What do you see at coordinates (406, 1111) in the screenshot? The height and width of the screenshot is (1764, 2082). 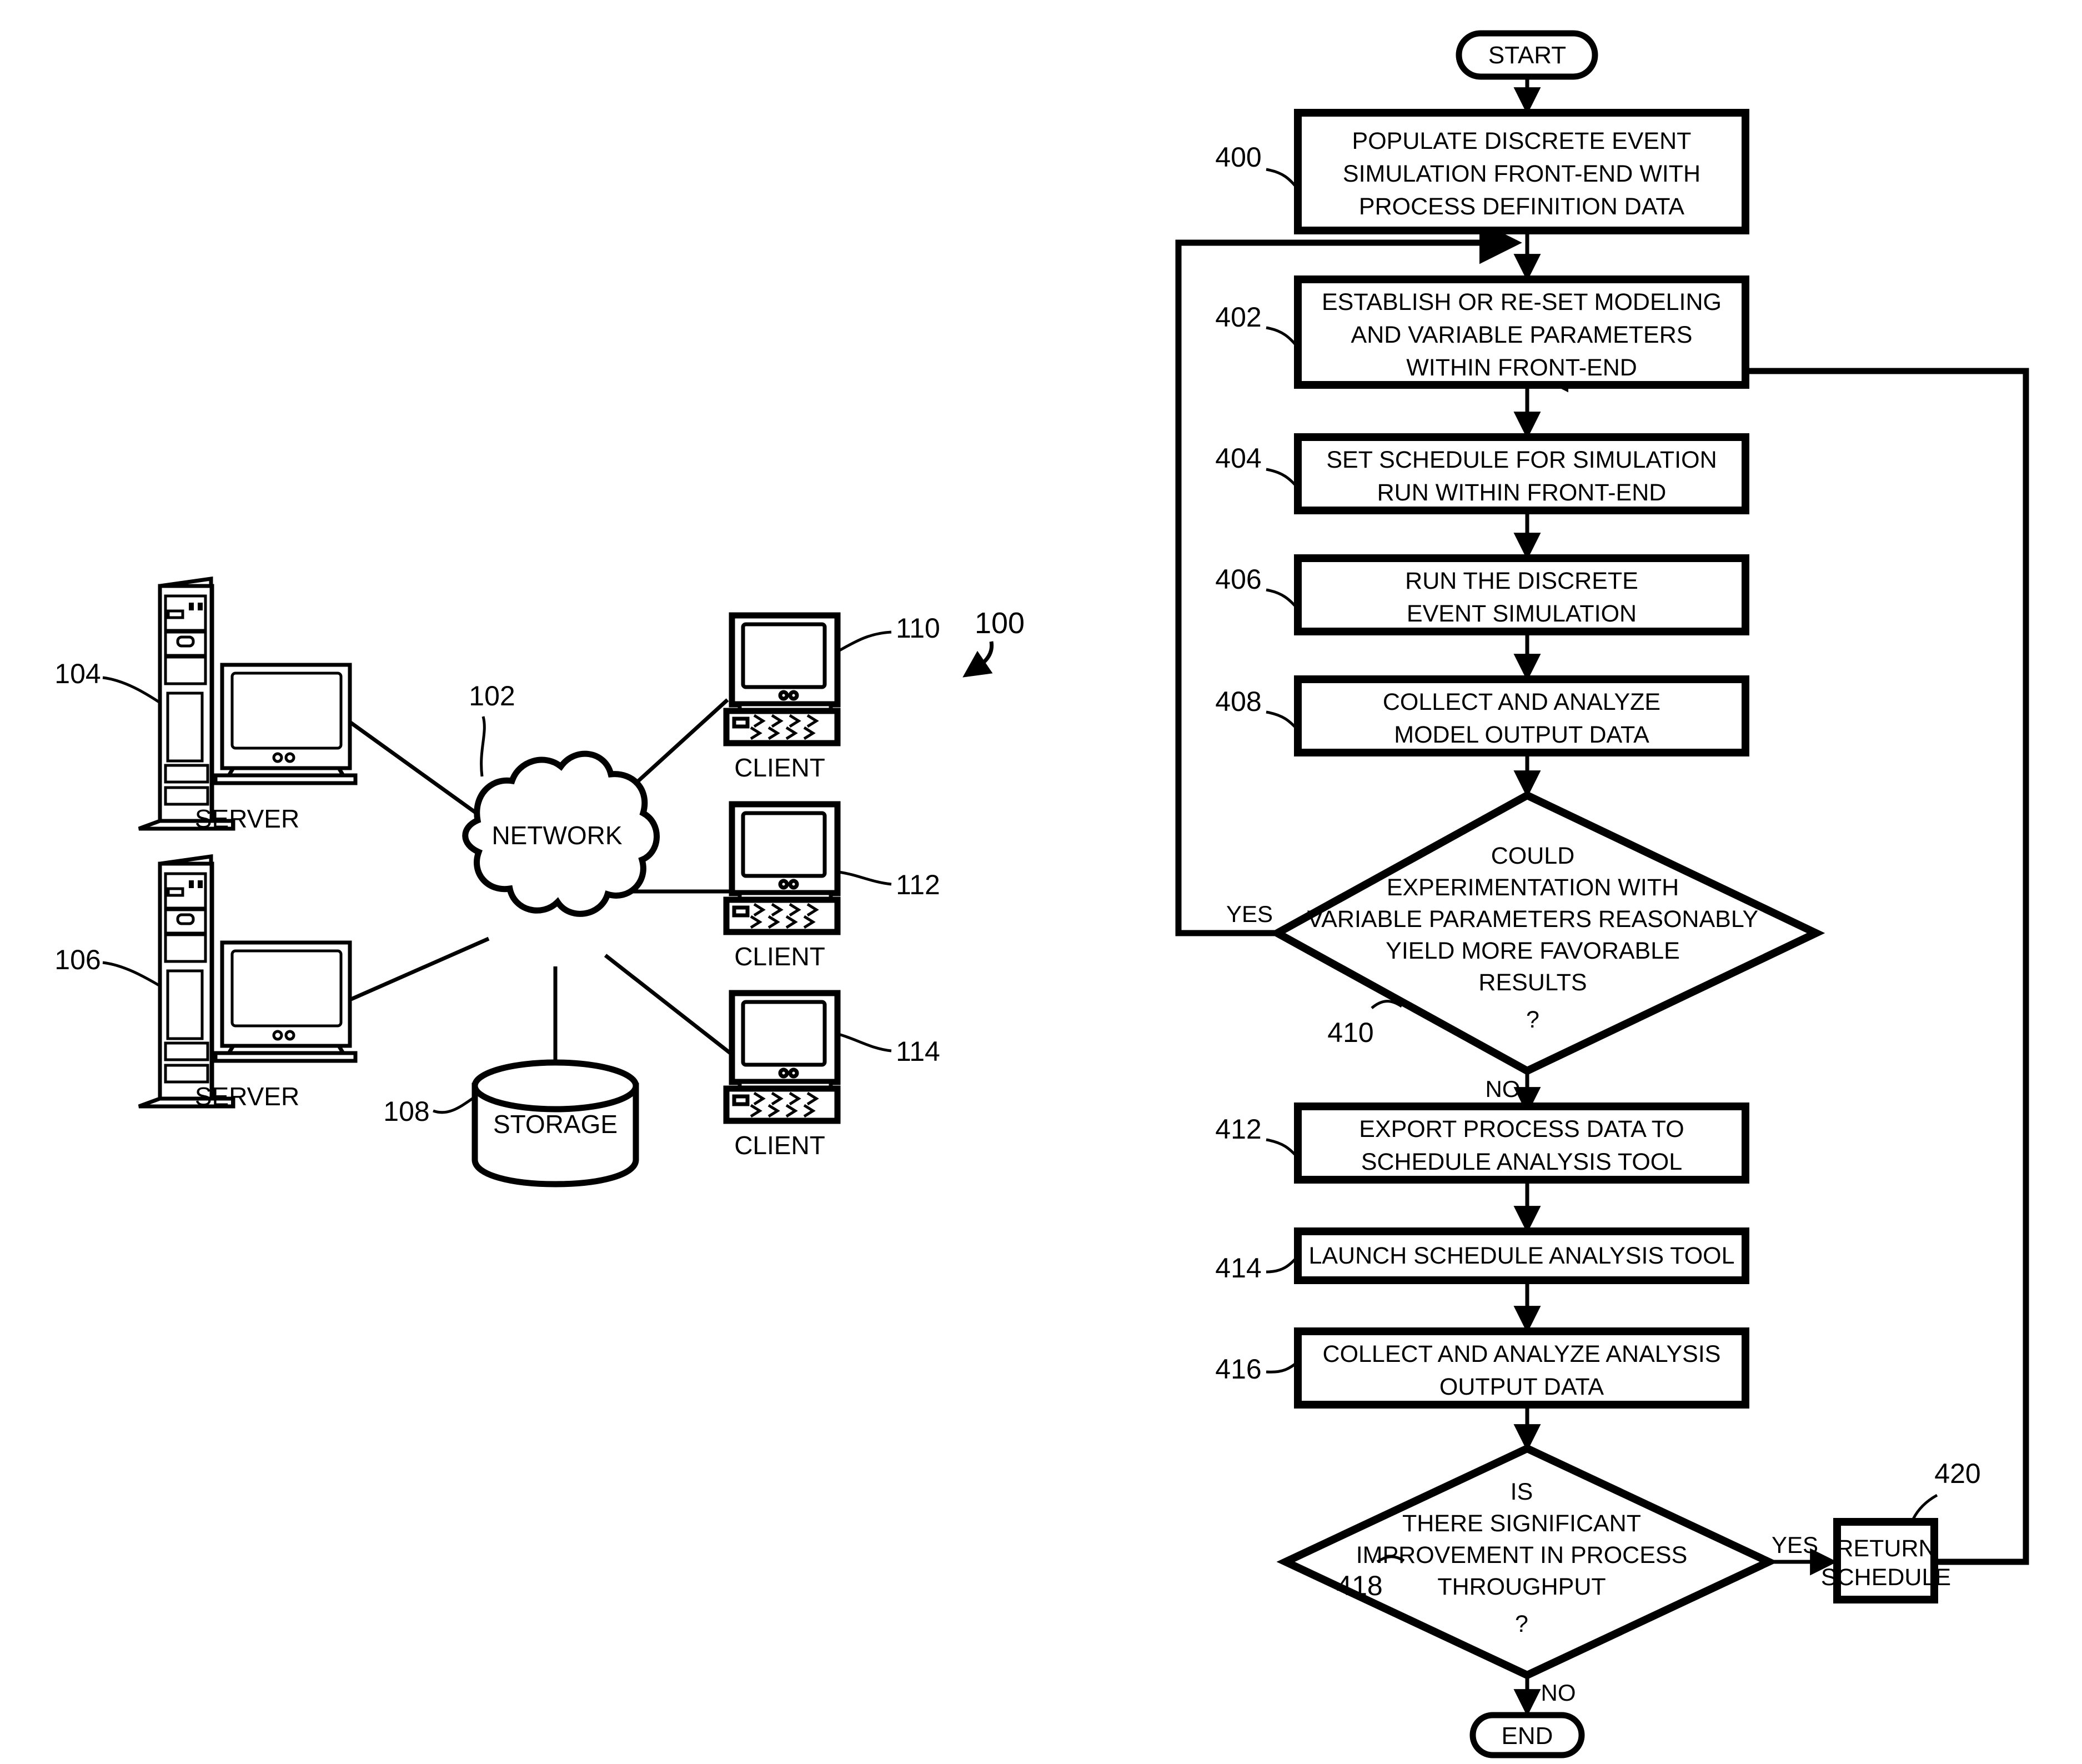 I see `storage-ref: 108` at bounding box center [406, 1111].